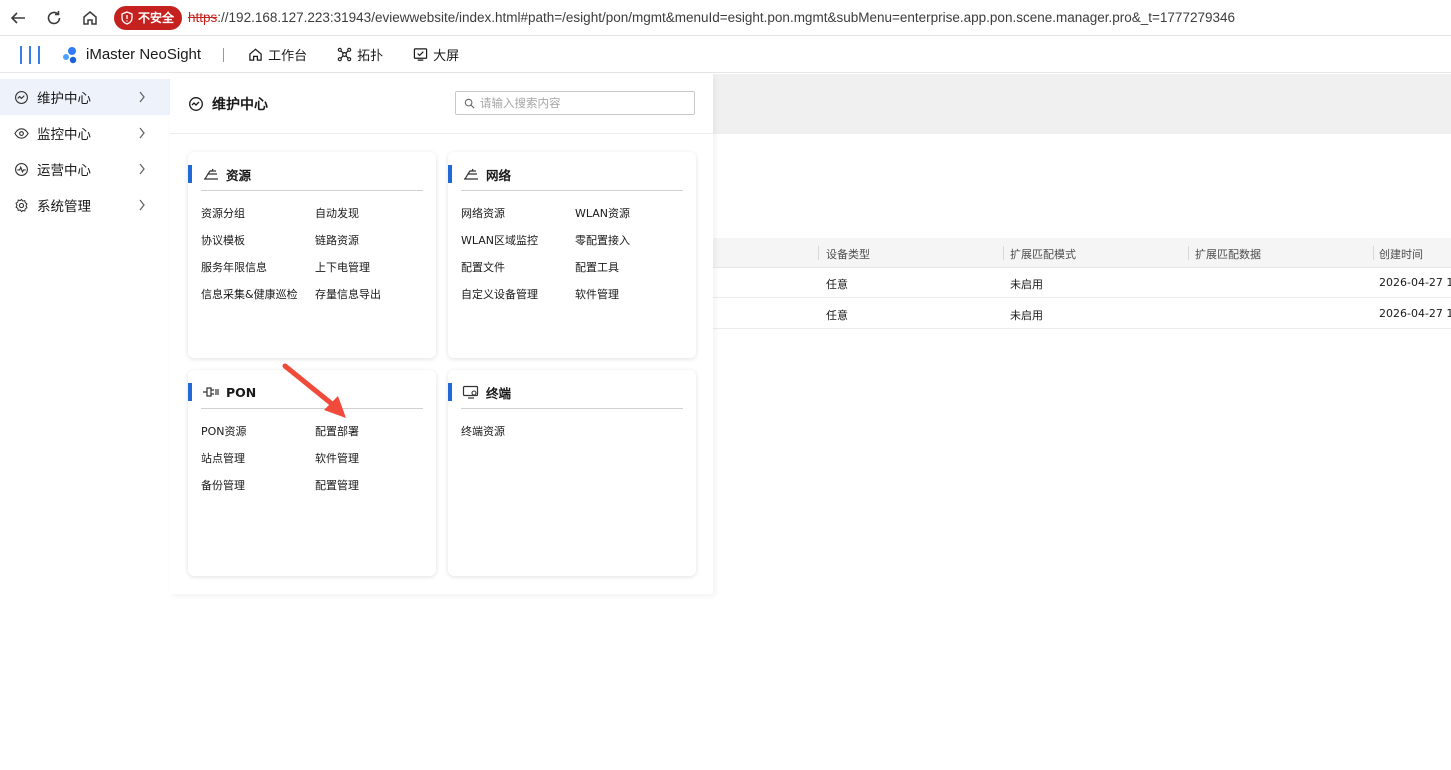 The width and height of the screenshot is (1451, 770). I want to click on terminal-icon, so click(470, 392).